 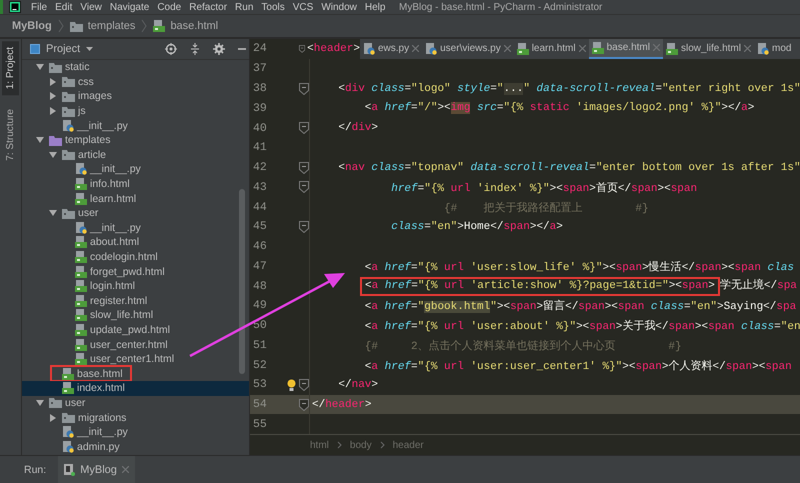 What do you see at coordinates (135, 301) in the screenshot?
I see `tree-item: register.html` at bounding box center [135, 301].